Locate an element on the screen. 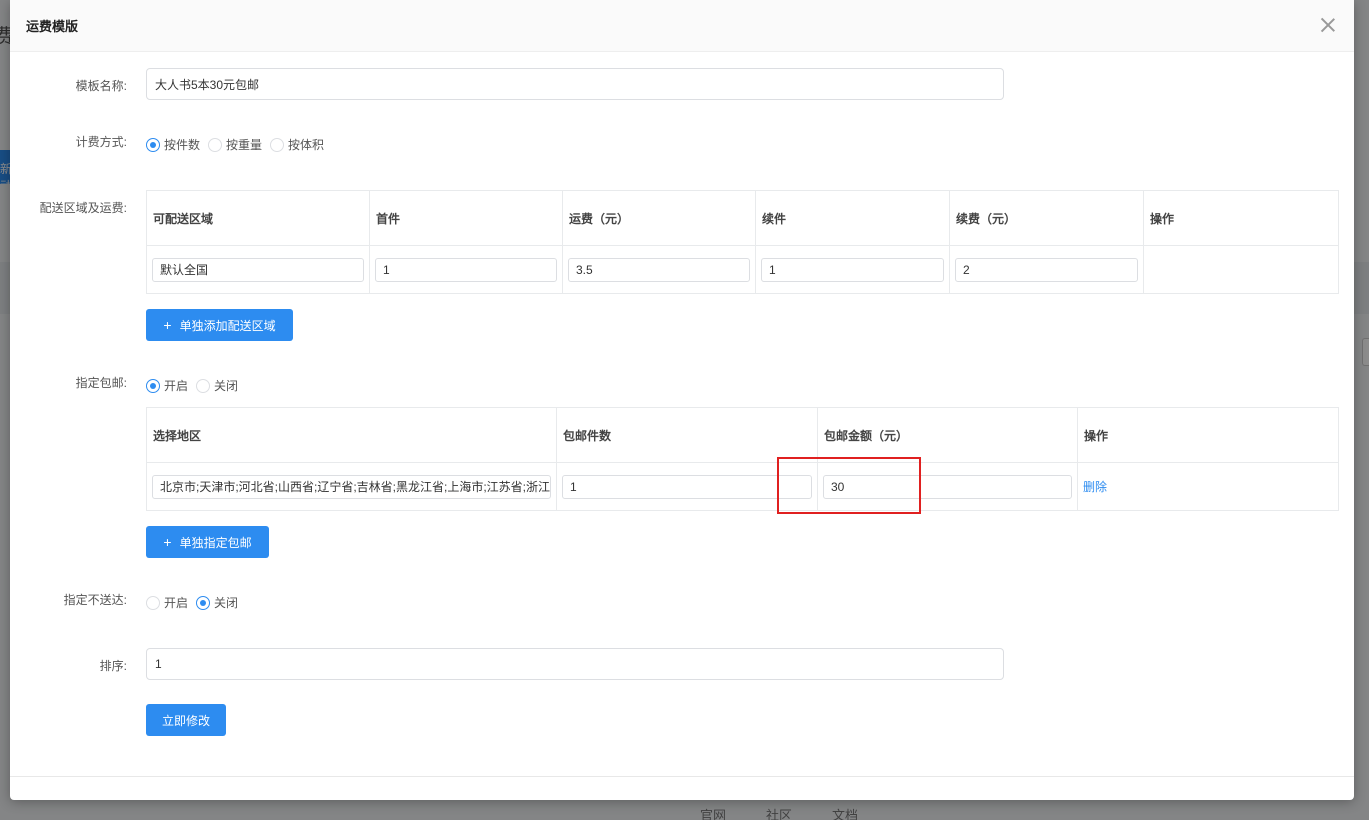  column-header: 运费（元） is located at coordinates (659, 218).